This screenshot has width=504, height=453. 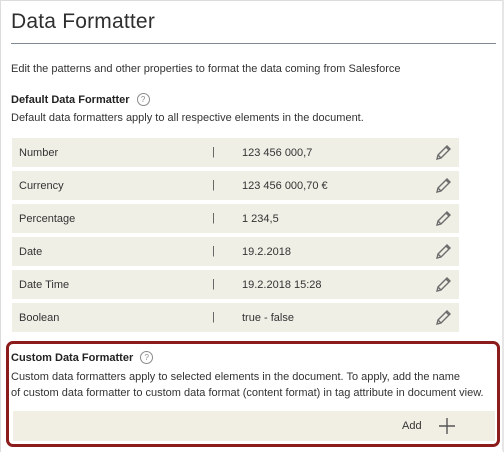 I want to click on formatter-row-currency: Currency | 123 456 000,70 €, so click(x=235, y=185).